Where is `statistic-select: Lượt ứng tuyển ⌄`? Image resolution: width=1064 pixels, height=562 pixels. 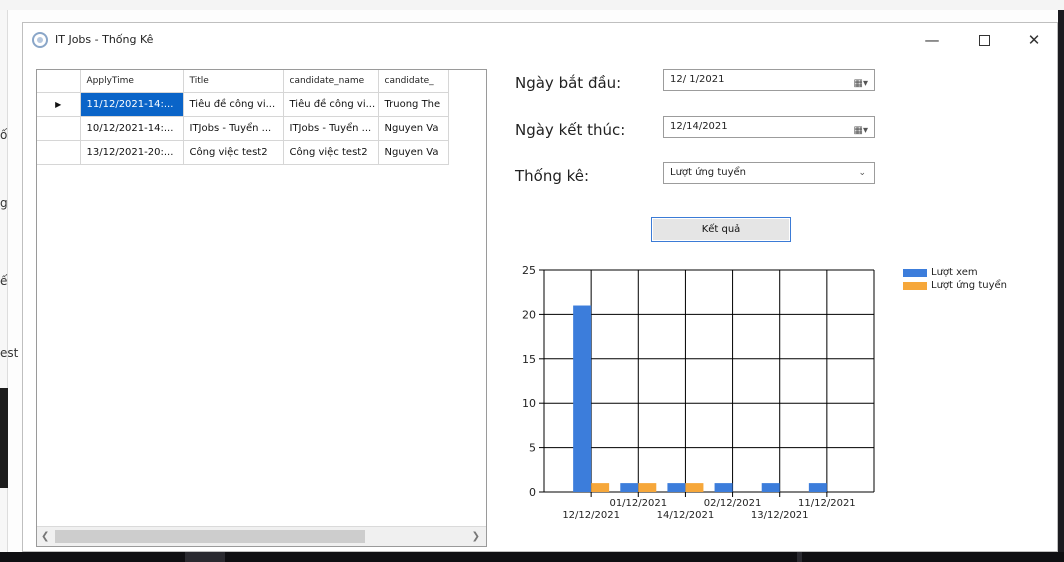 statistic-select: Lượt ứng tuyển ⌄ is located at coordinates (769, 173).